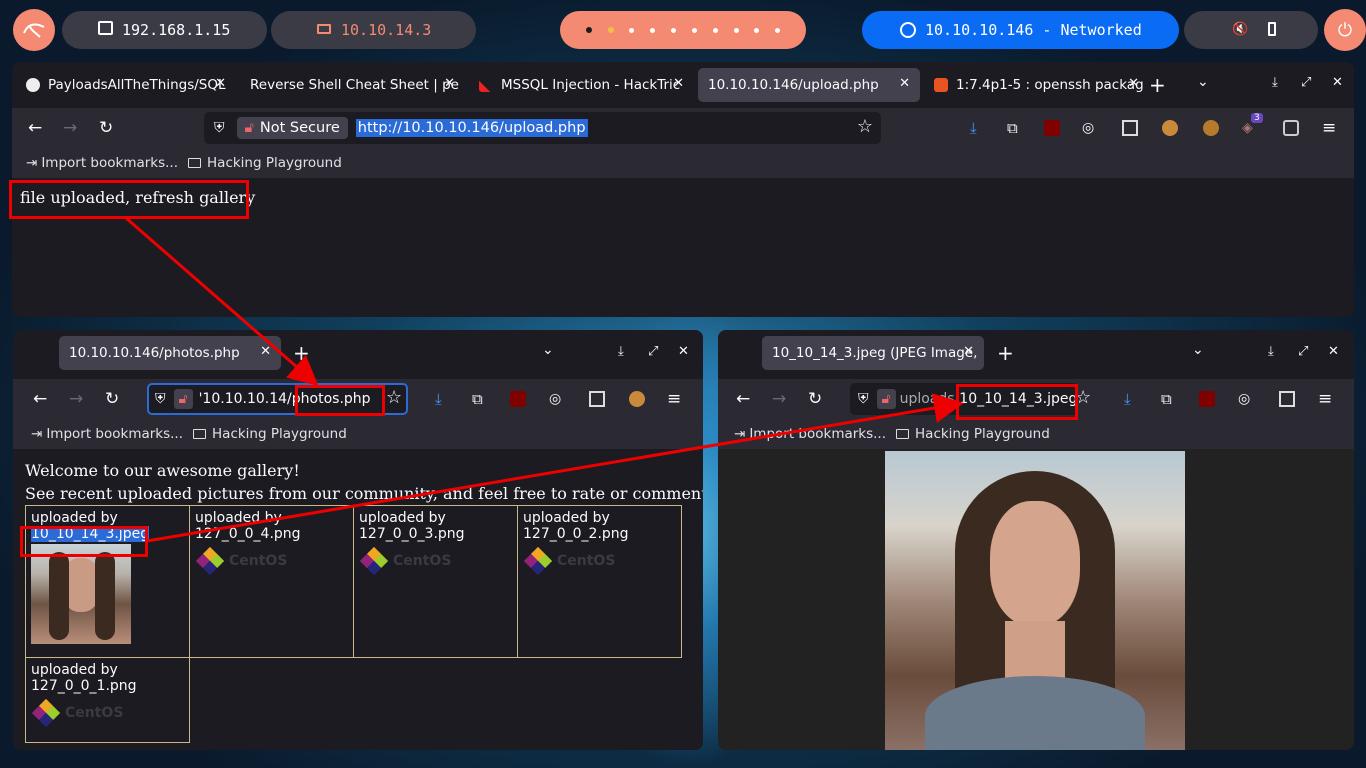  Describe the element at coordinates (555, 468) in the screenshot. I see `arrow-filename-to-image` at that location.